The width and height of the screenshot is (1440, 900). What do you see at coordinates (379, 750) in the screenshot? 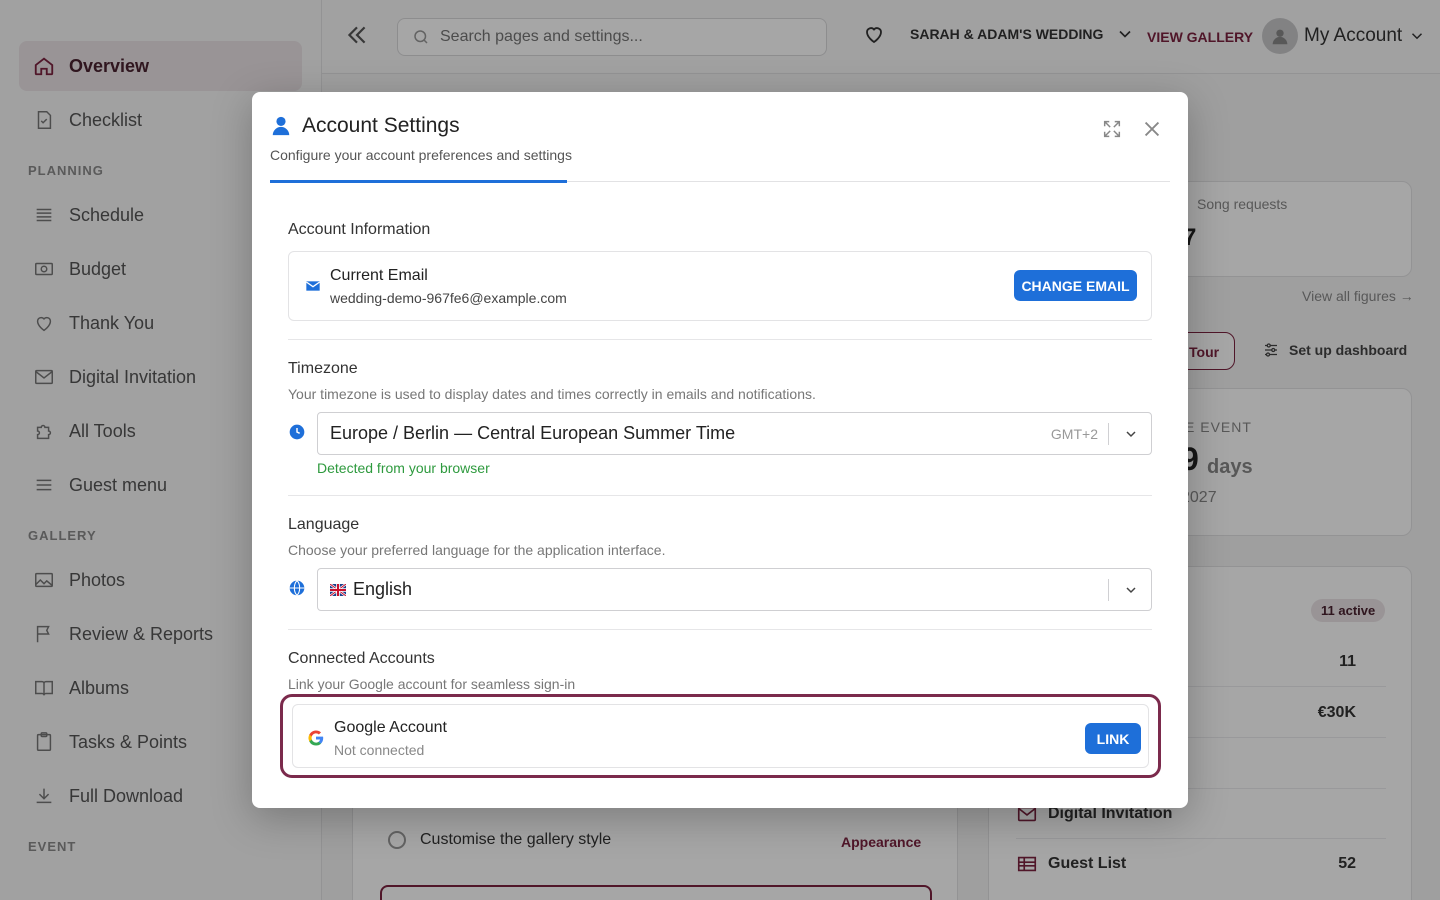
I see `google-account-status: Not connected` at bounding box center [379, 750].